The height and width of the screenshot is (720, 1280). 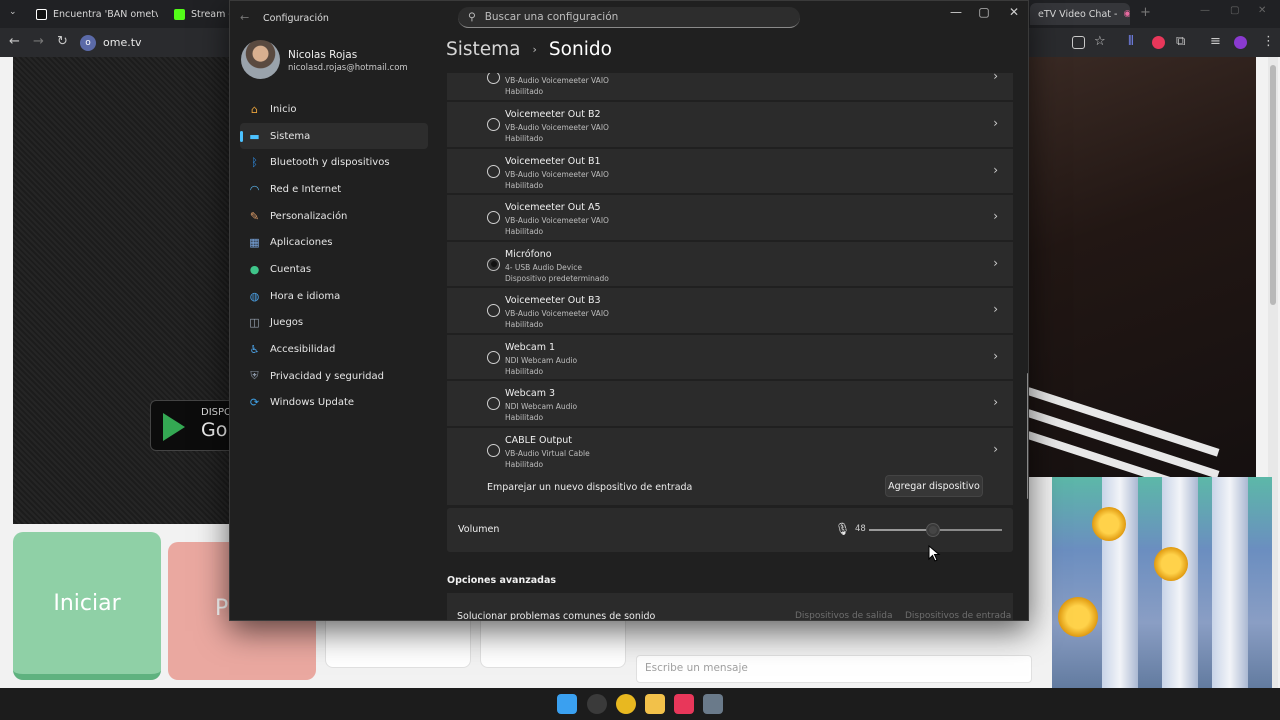 What do you see at coordinates (553, 161) in the screenshot?
I see `device-name: Voicemeeter Out B1` at bounding box center [553, 161].